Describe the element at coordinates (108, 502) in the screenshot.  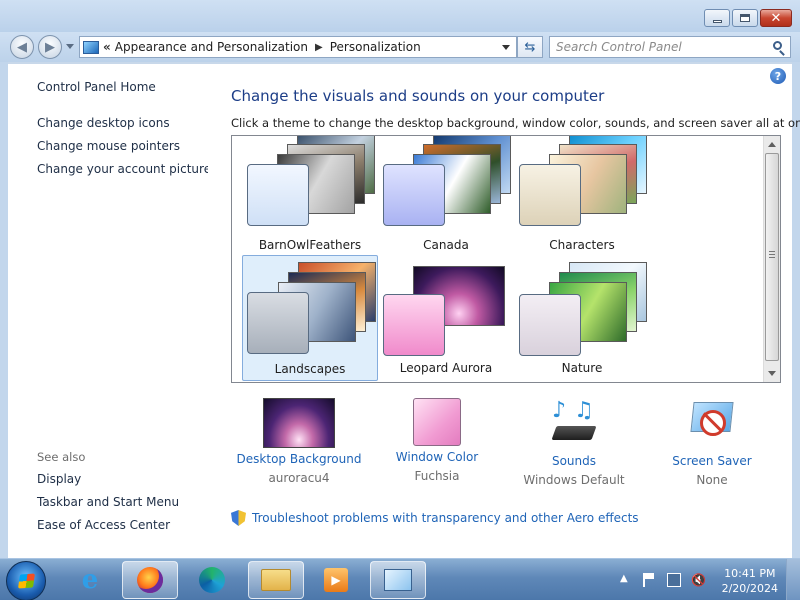
I see `sidebar-link-taskbar: Taskbar and Start Menu` at that location.